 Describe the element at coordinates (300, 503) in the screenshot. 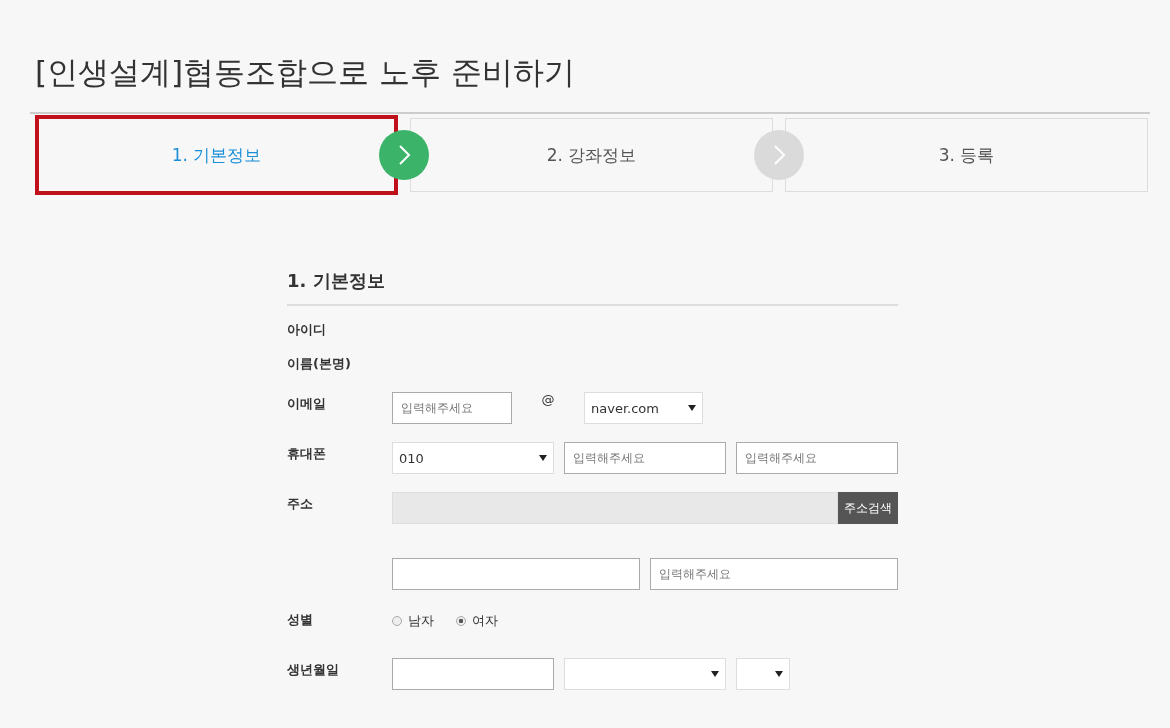

I see `field-label: 주소` at that location.